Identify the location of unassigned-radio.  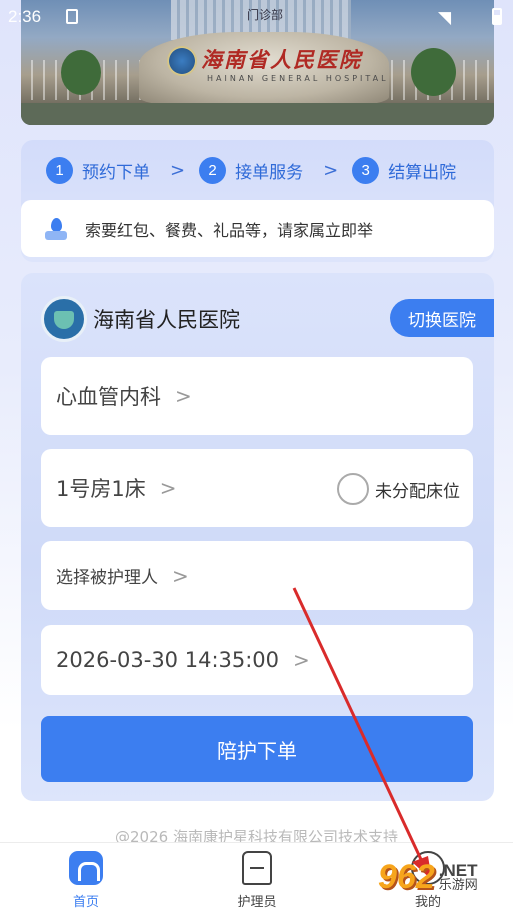
(353, 489).